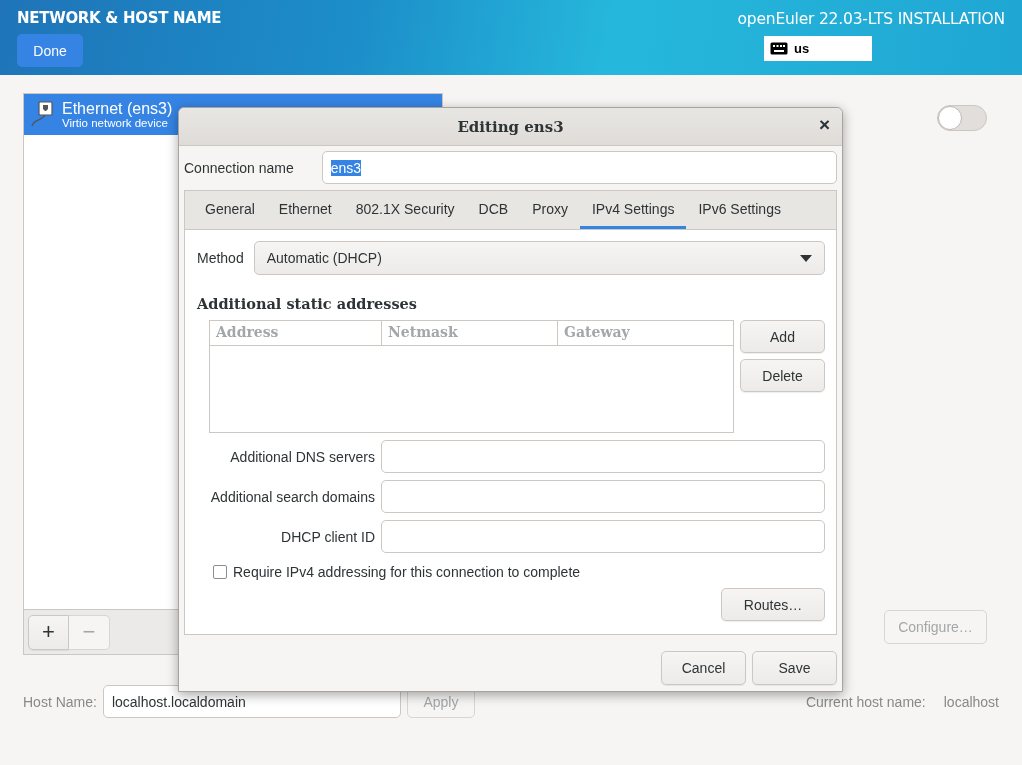  What do you see at coordinates (971, 701) in the screenshot?
I see `current-host-name: localhost` at bounding box center [971, 701].